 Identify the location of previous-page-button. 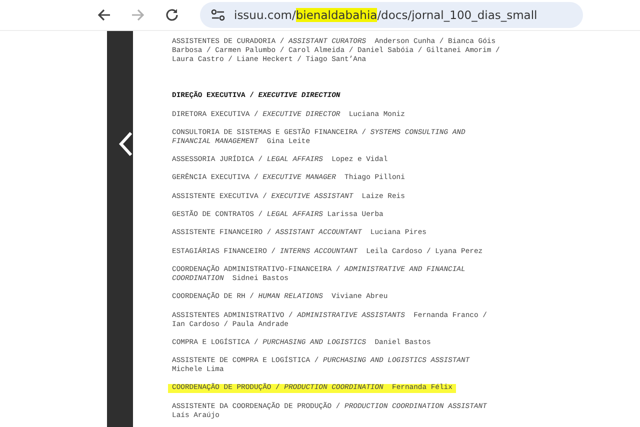
(126, 144).